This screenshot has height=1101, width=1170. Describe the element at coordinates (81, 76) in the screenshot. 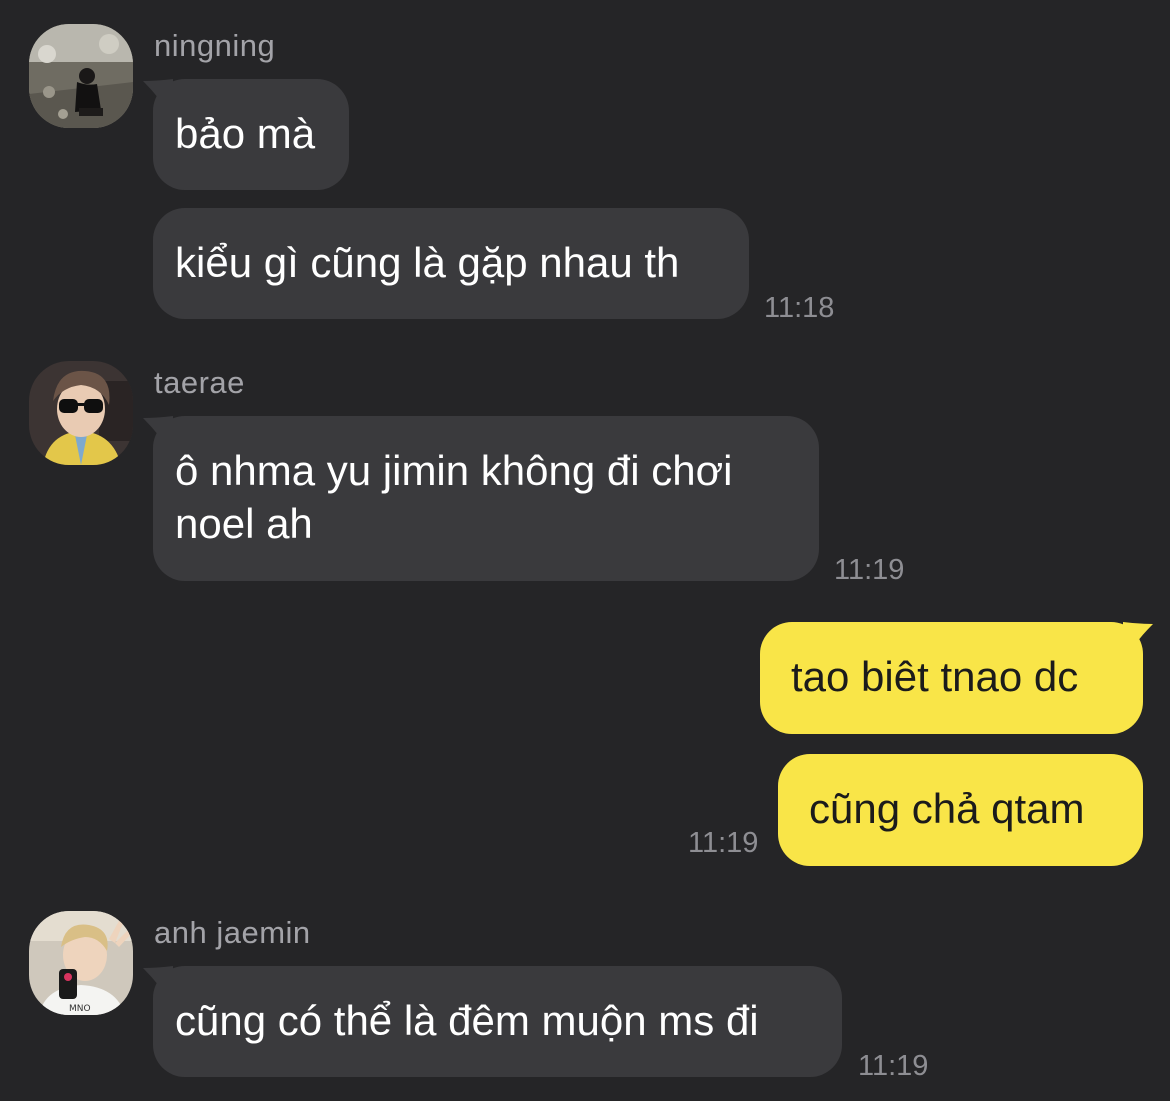

I see `ningning-avatar` at that location.